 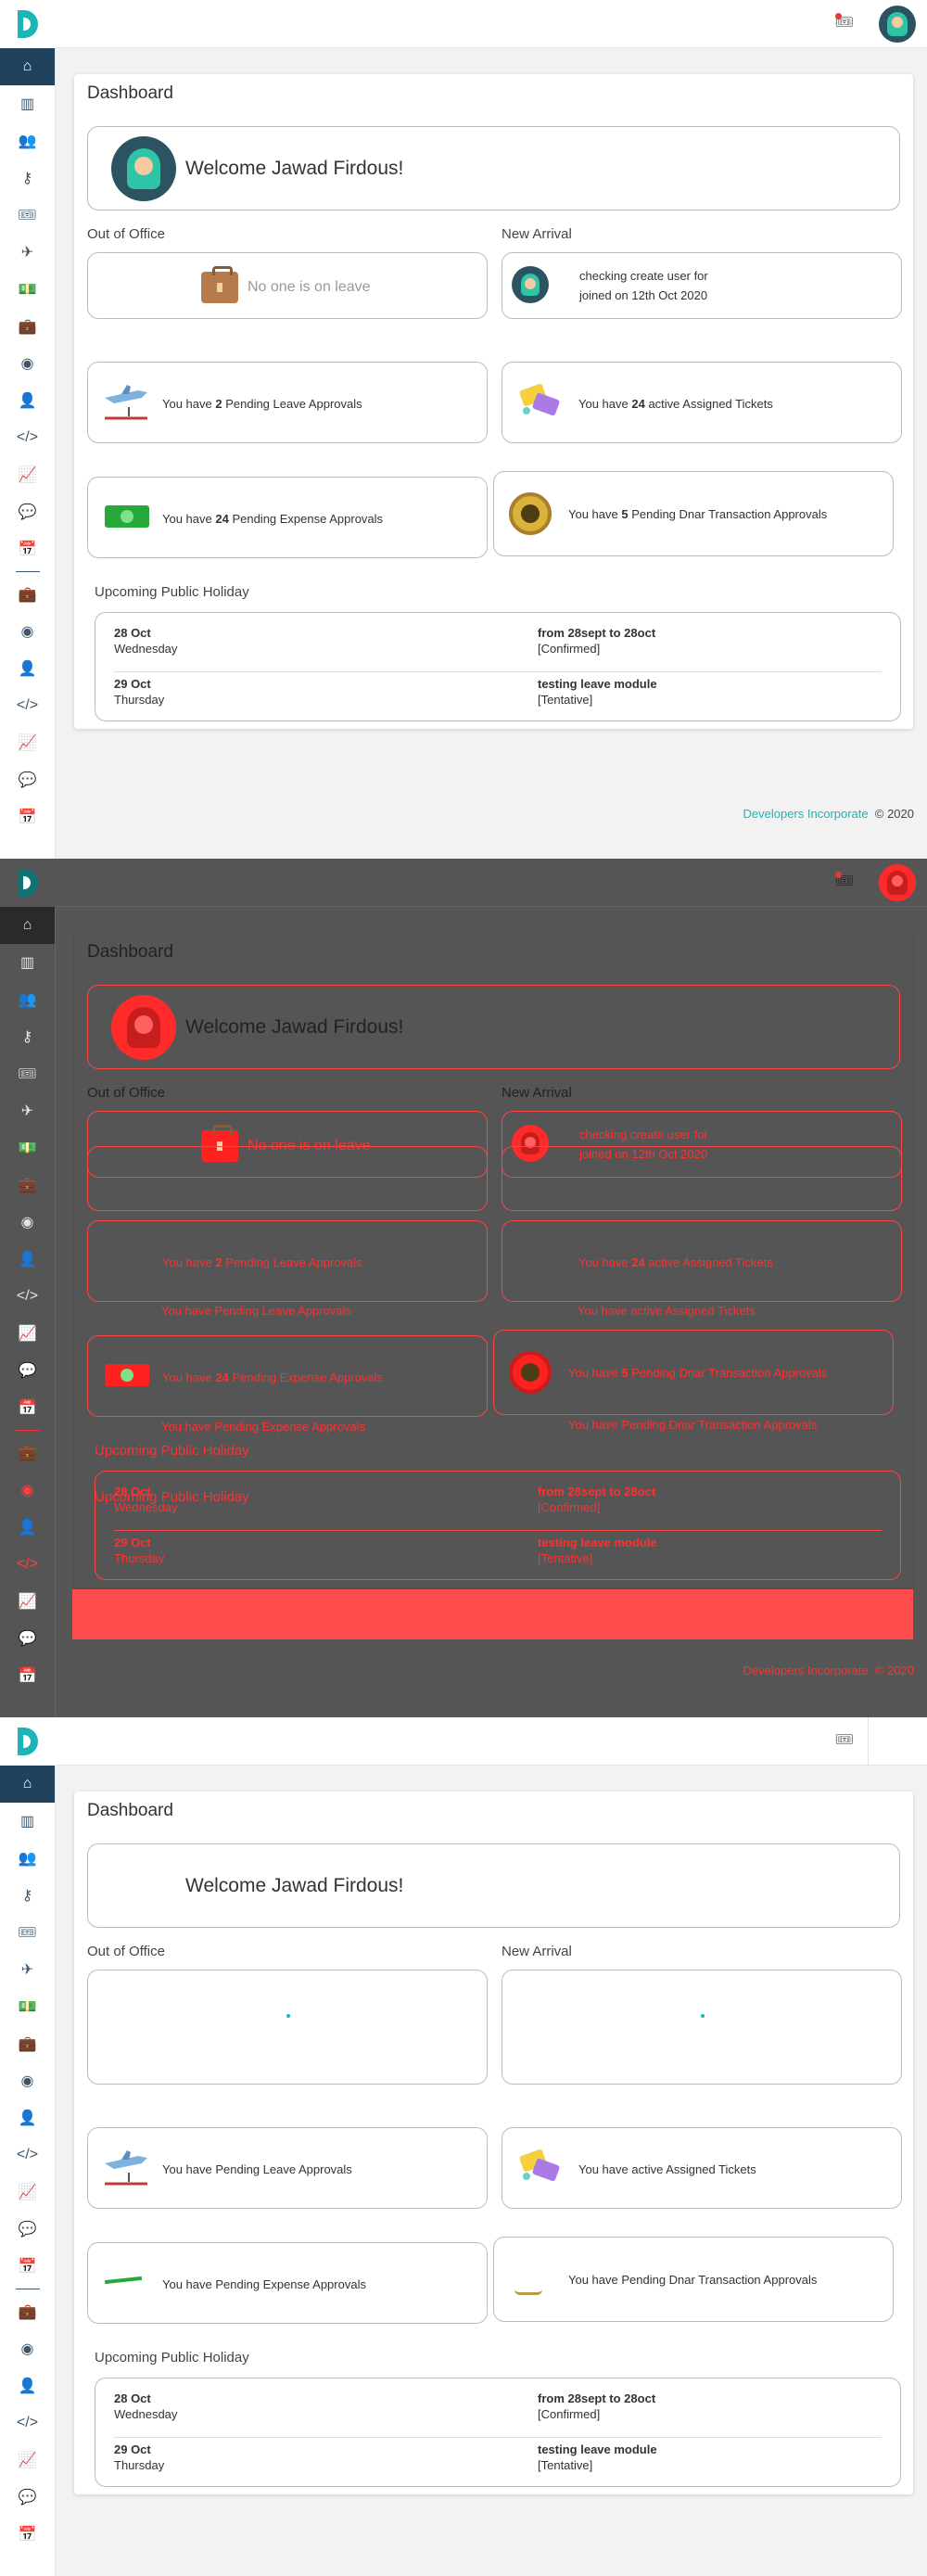 I want to click on leave-suffix: Pending Leave Approvals, so click(x=292, y=404).